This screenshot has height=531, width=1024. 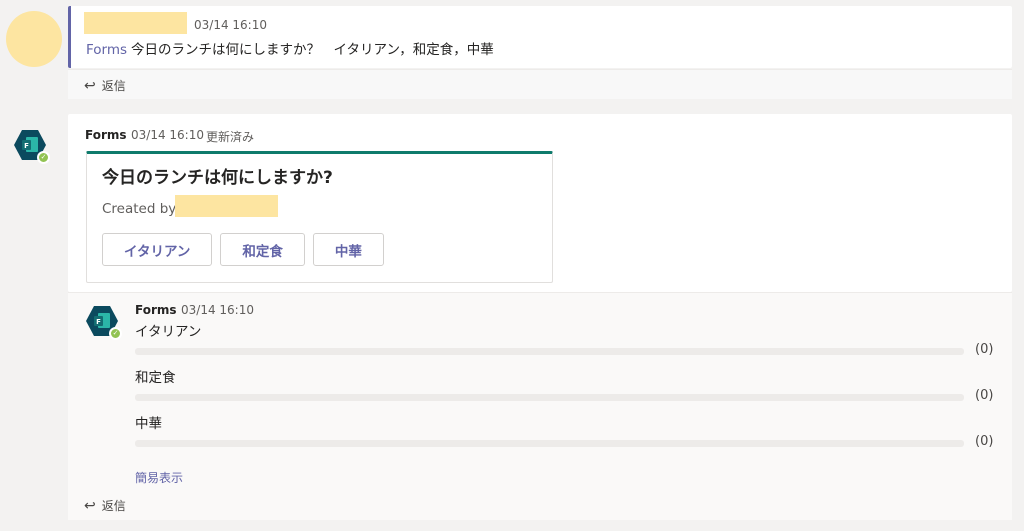 I want to click on message-body: Forms 今日のランチは何にしますか？ イタリアン，和定食，中華, so click(x=290, y=48).